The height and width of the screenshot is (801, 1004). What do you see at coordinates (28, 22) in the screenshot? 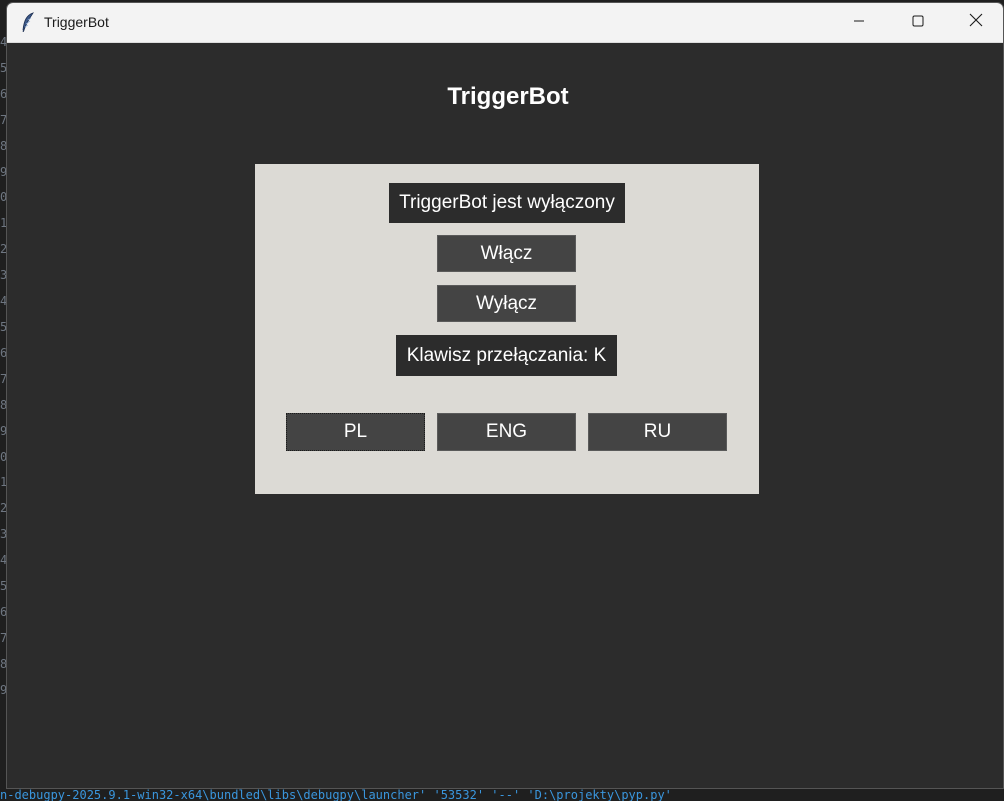
I see `feather-icon` at bounding box center [28, 22].